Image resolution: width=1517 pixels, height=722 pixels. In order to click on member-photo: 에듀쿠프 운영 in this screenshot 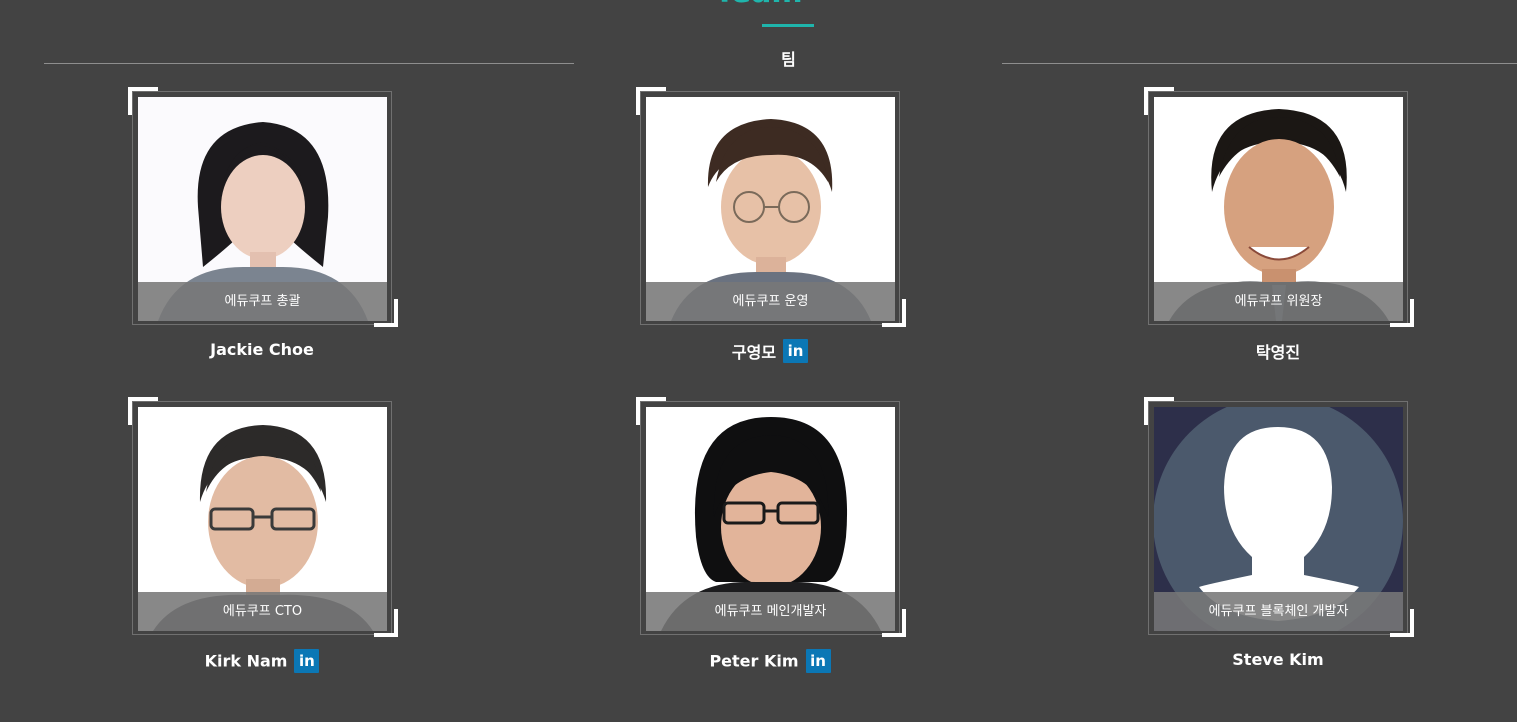, I will do `click(770, 209)`.